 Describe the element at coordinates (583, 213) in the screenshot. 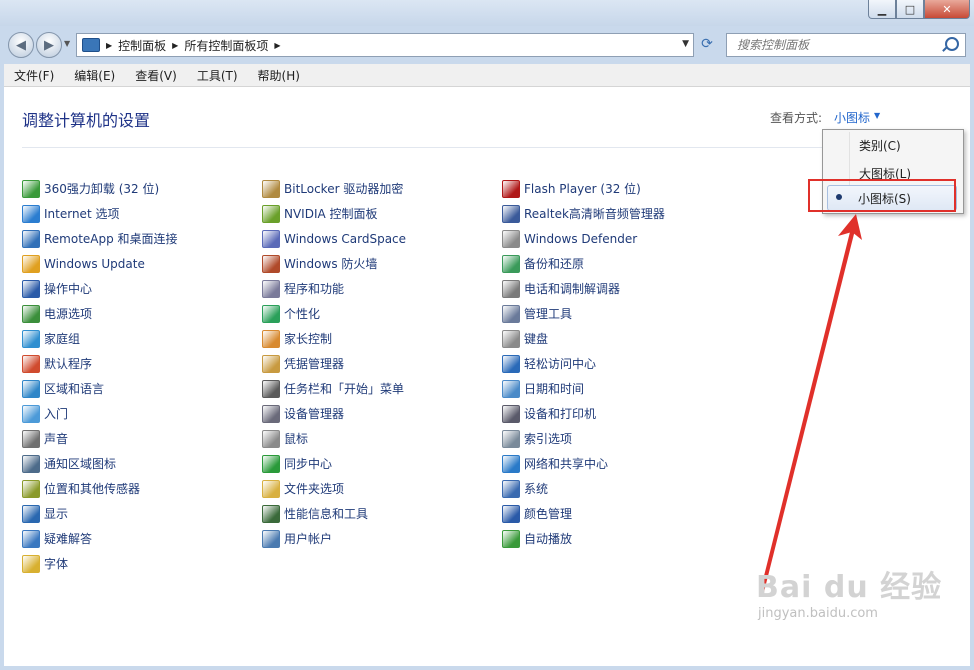

I see `control-panel-item: Realtek高清晰音频管理器` at that location.